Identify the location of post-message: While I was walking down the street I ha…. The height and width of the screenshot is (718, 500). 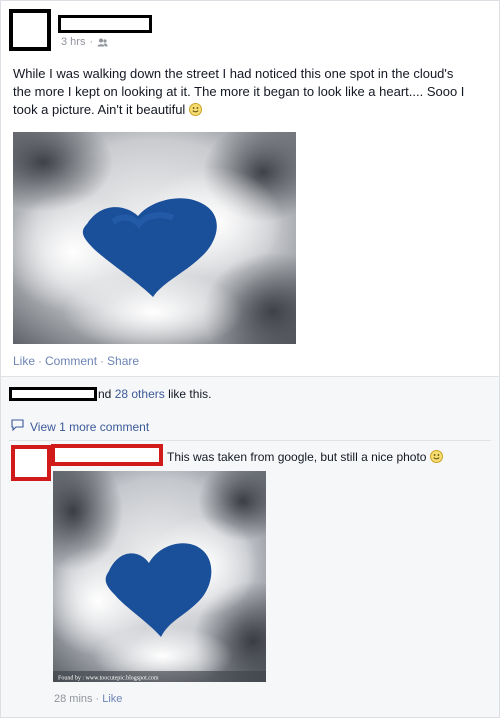
(243, 92).